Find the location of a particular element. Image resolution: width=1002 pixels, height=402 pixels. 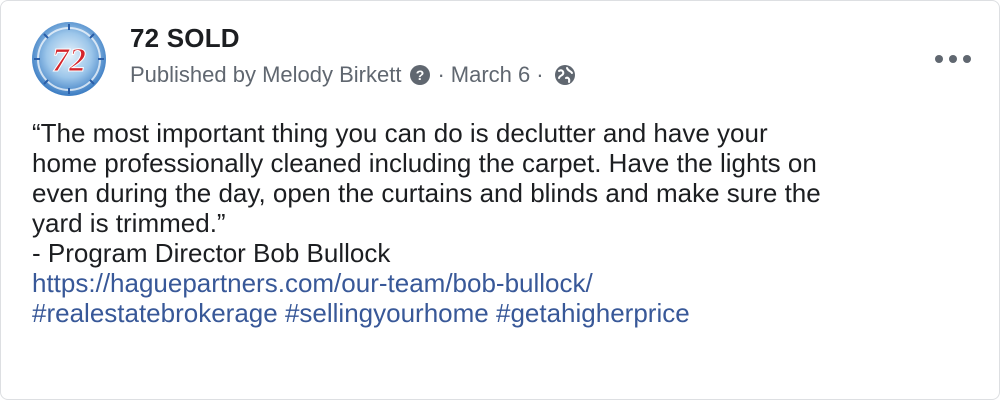

post-date: March 6 is located at coordinates (490, 75).